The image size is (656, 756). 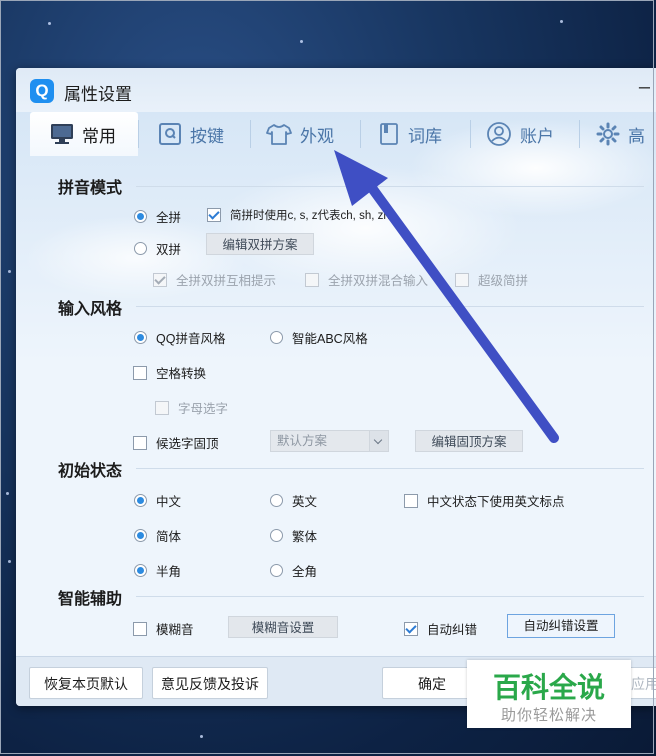 I want to click on watermark: 百科全说 助你轻松解决, so click(x=549, y=694).